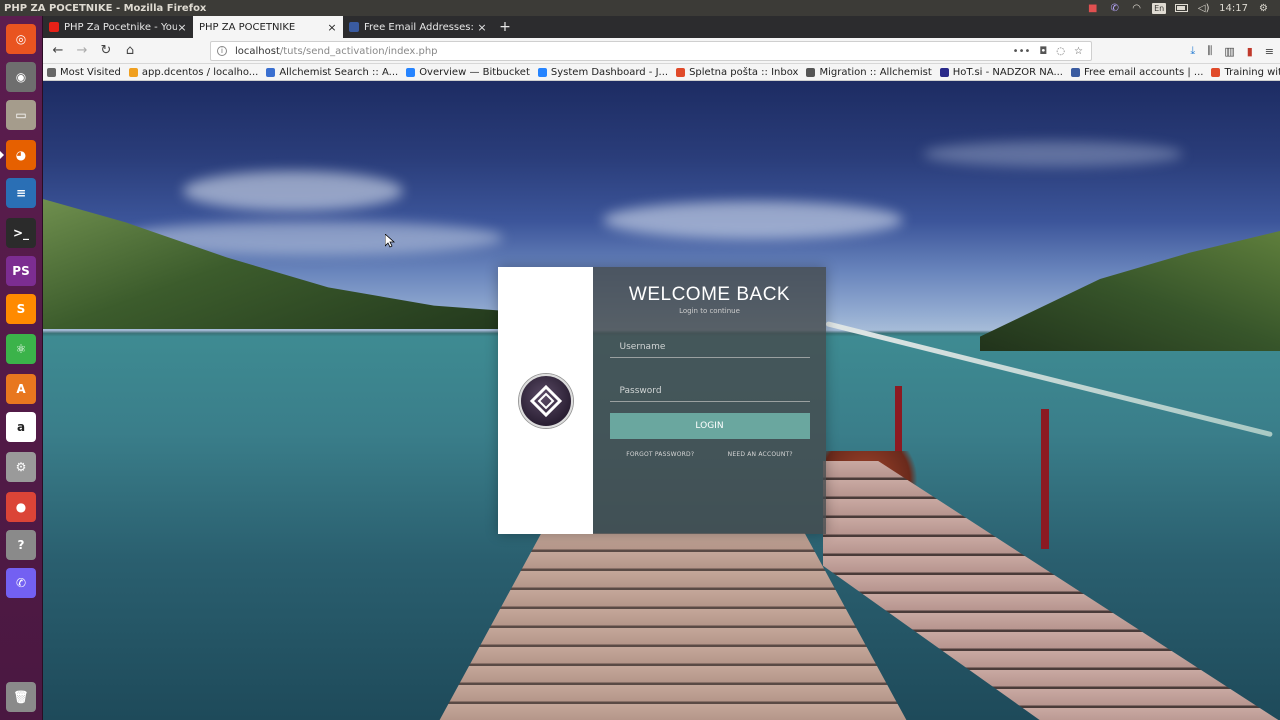 This screenshot has width=1280, height=720. I want to click on launcher-item: >_, so click(21, 233).